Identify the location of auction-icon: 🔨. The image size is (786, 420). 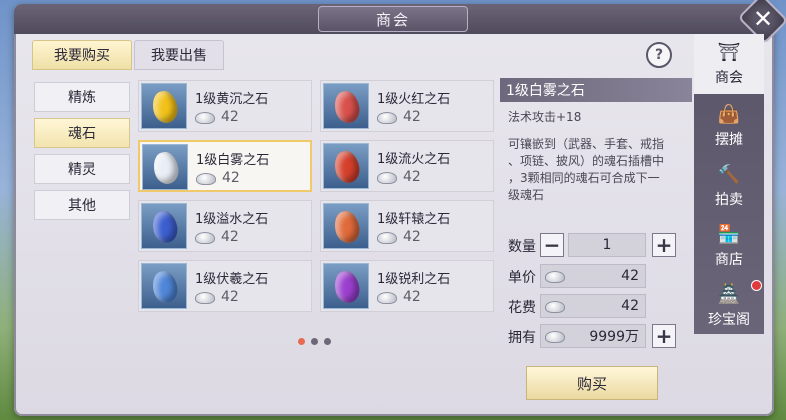
(729, 174).